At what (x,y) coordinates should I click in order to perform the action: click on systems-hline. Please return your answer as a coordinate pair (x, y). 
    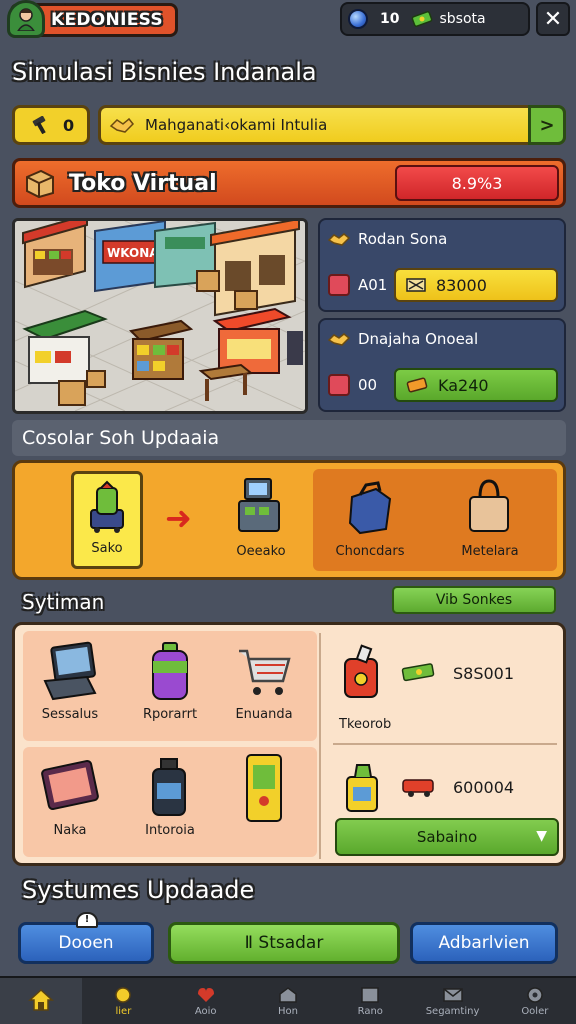
    Looking at the image, I should click on (445, 744).